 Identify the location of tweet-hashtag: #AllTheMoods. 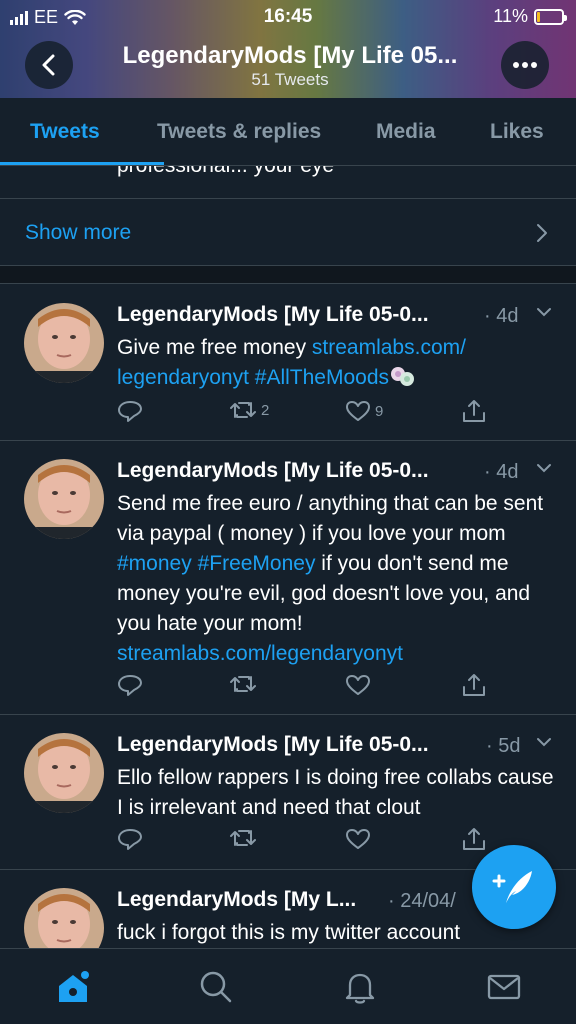
(319, 377).